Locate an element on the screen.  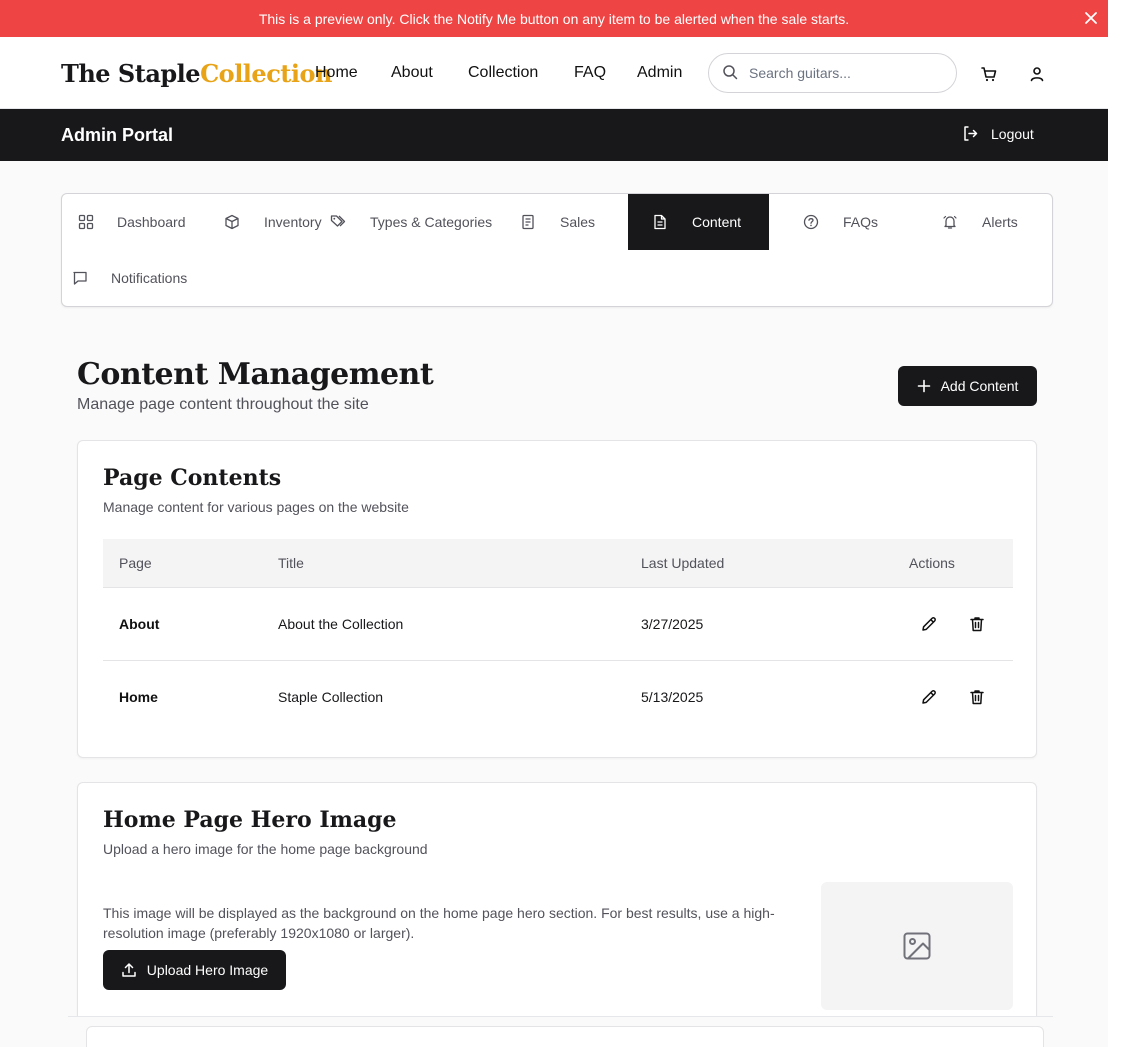
row-updated: 5/13/2025 is located at coordinates (672, 697).